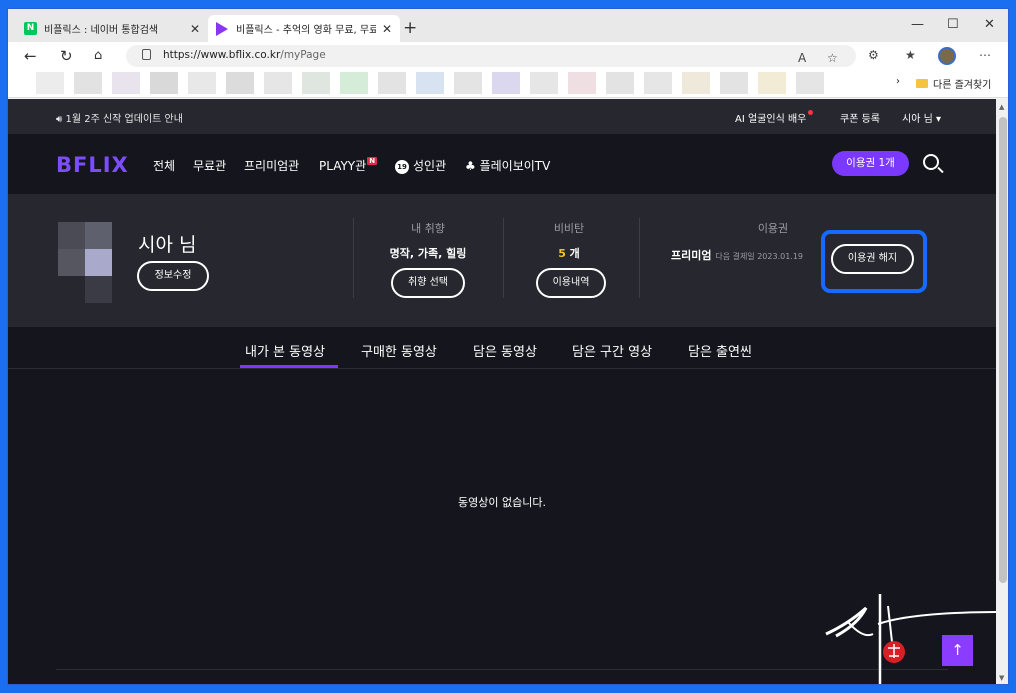  What do you see at coordinates (771, 119) in the screenshot?
I see `ai-label: AI 얼굴인식 배우` at bounding box center [771, 119].